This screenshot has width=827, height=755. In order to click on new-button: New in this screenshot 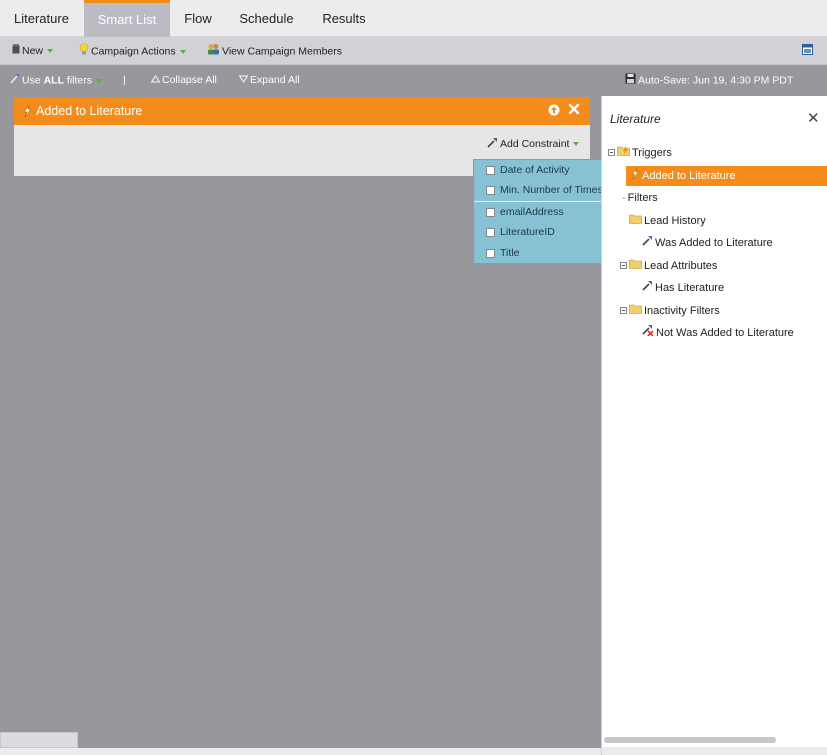, I will do `click(33, 51)`.